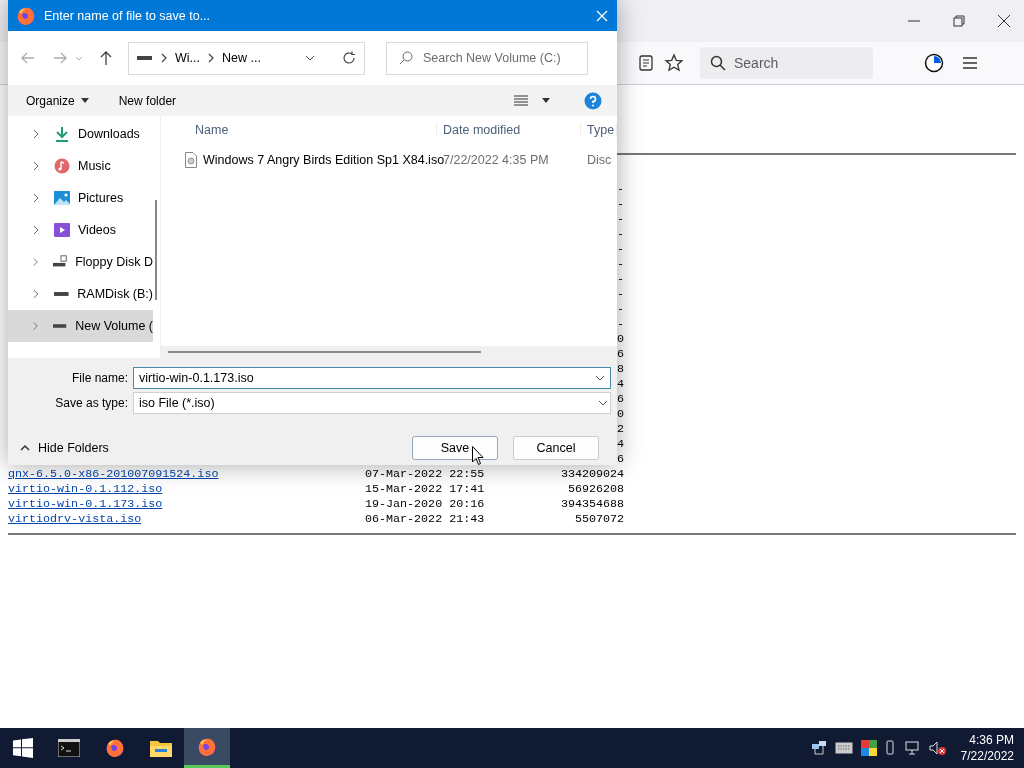 This screenshot has width=1024, height=768. Describe the element at coordinates (509, 130) in the screenshot. I see `column-header: Date modified` at that location.